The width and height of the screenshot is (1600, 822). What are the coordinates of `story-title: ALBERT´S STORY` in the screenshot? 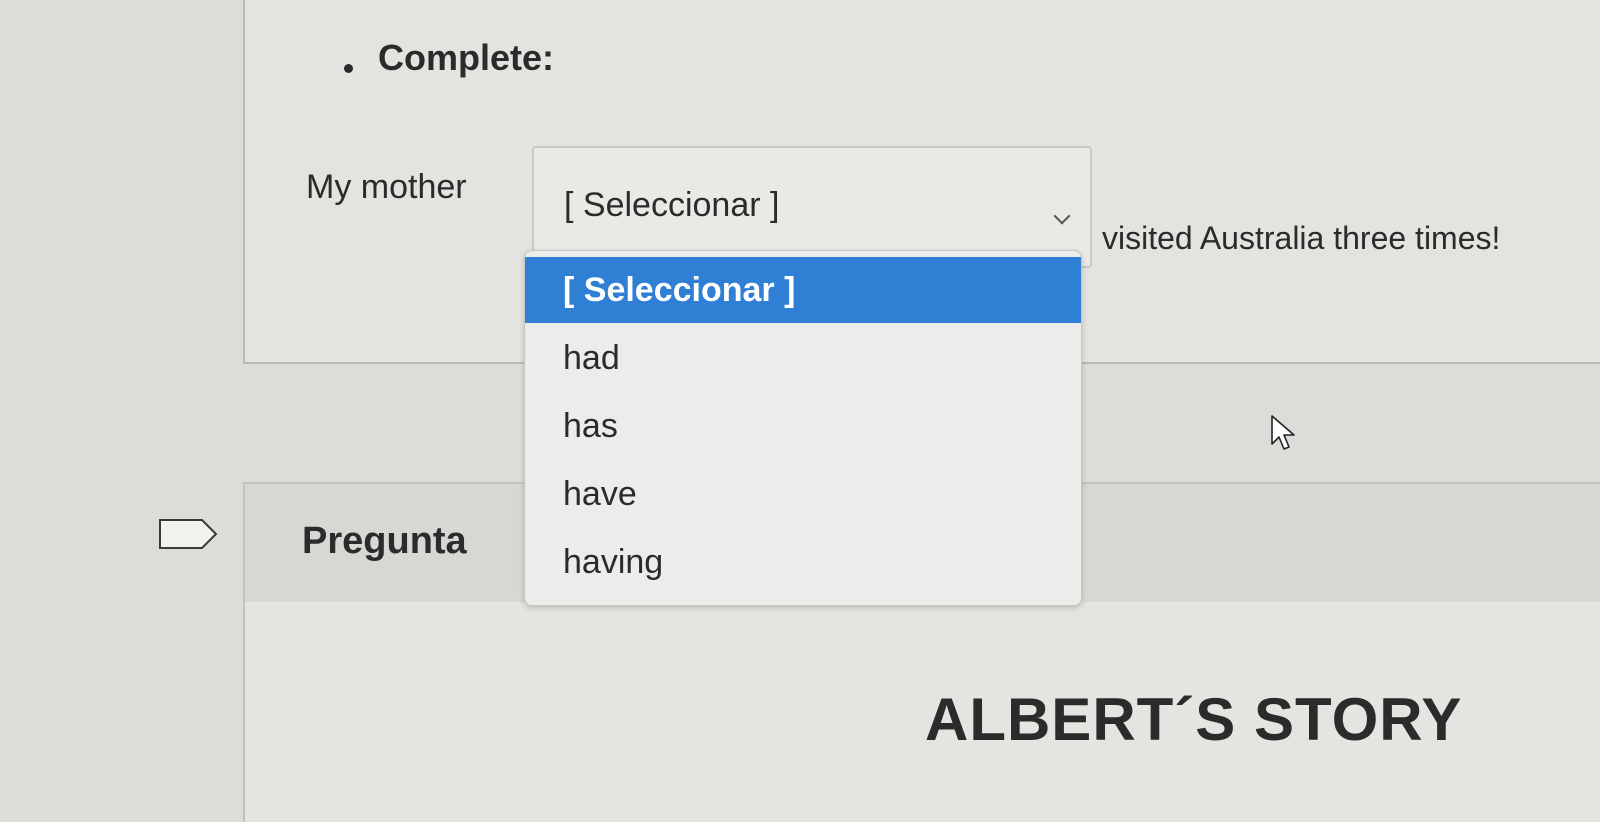 It's located at (1194, 719).